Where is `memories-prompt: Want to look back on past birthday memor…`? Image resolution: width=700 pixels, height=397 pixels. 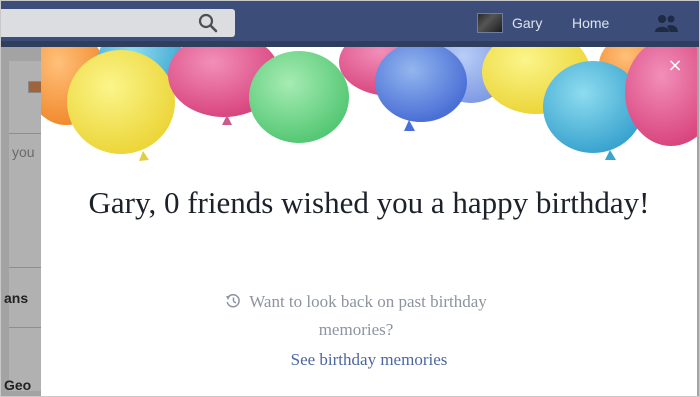
memories-prompt: Want to look back on past birthday memor… is located at coordinates (356, 316).